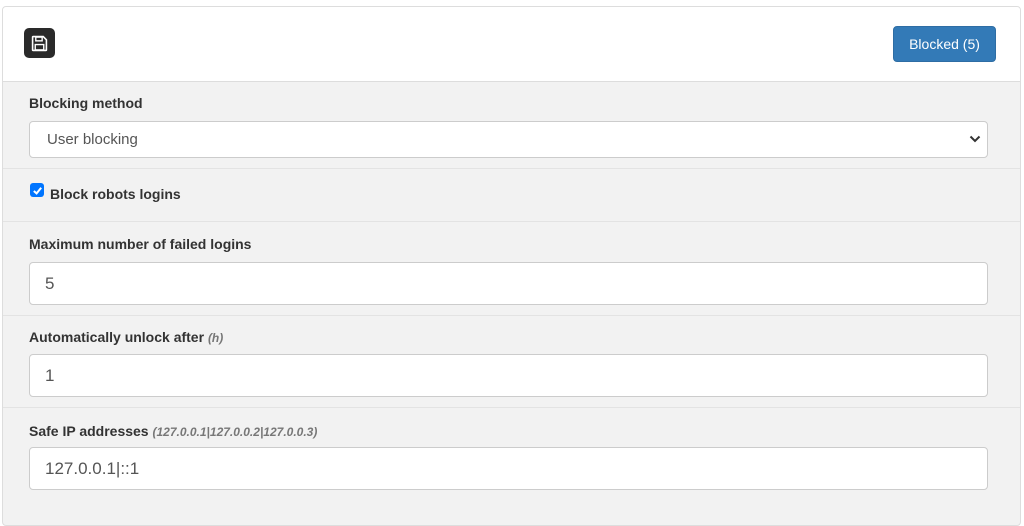  I want to click on unlock-after-label-text: Automatically unlock after, so click(117, 337).